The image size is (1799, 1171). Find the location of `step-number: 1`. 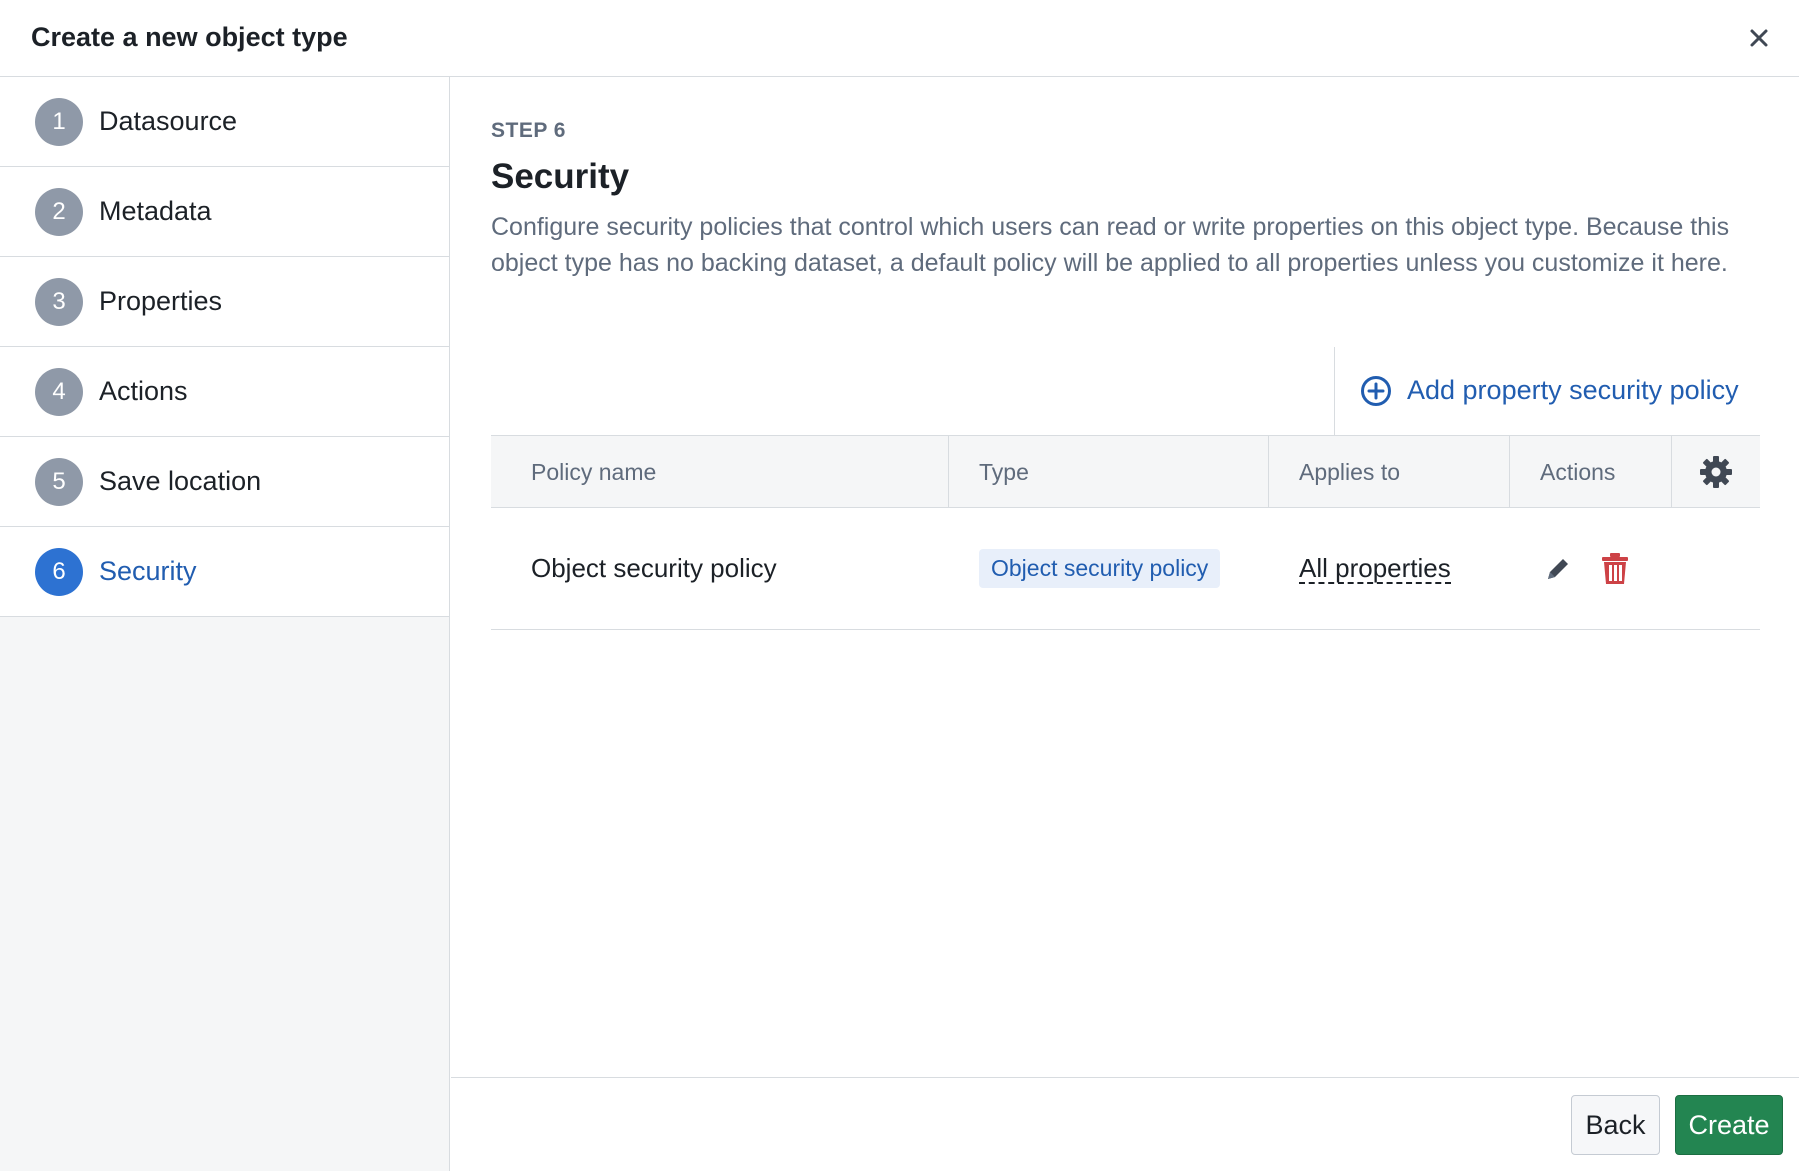

step-number: 1 is located at coordinates (59, 121).